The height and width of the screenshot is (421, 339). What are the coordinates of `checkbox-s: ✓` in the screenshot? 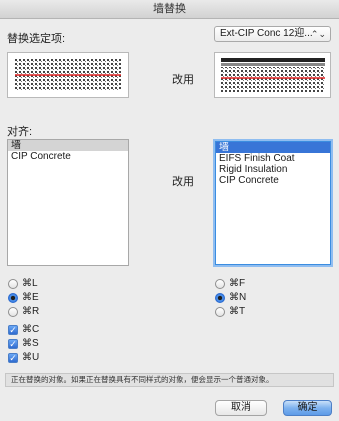 It's located at (13, 344).